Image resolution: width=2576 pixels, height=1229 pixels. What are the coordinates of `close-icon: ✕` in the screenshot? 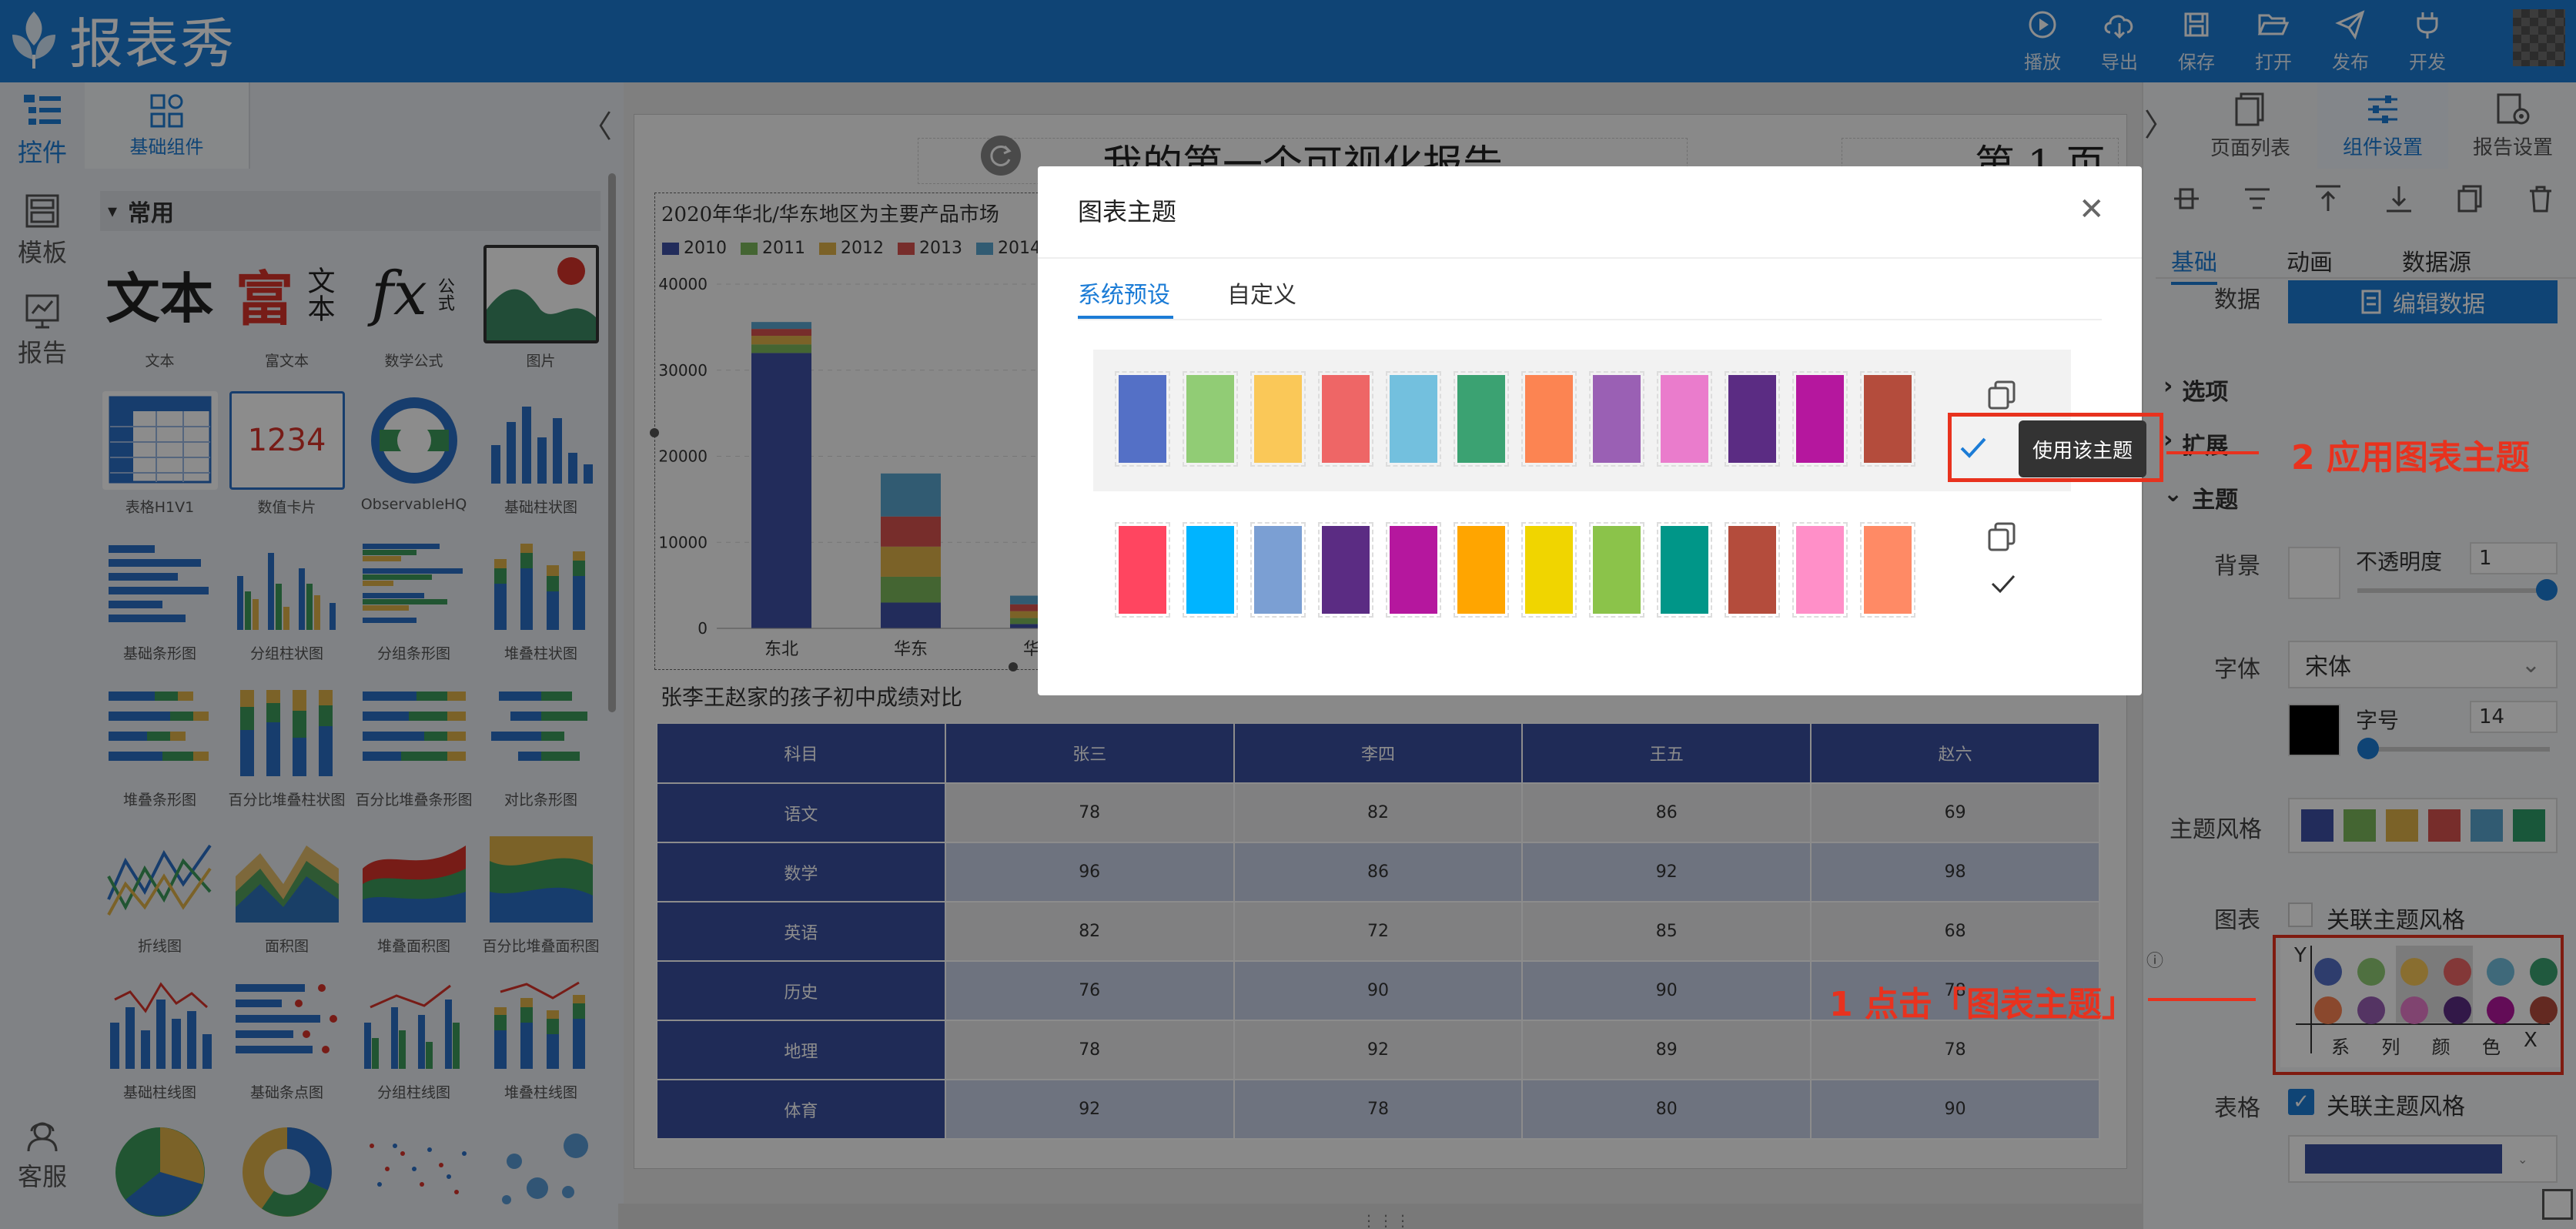 It's located at (2092, 210).